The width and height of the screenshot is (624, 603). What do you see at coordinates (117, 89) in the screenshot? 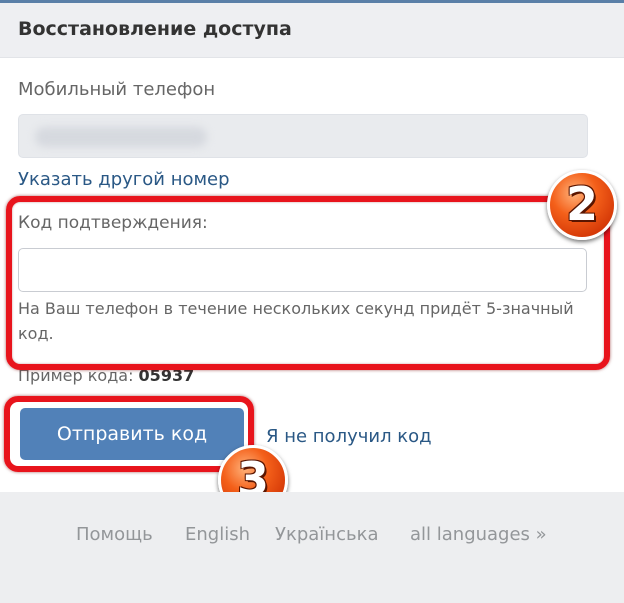
I see `phone-label: Мобильный телефон` at bounding box center [117, 89].